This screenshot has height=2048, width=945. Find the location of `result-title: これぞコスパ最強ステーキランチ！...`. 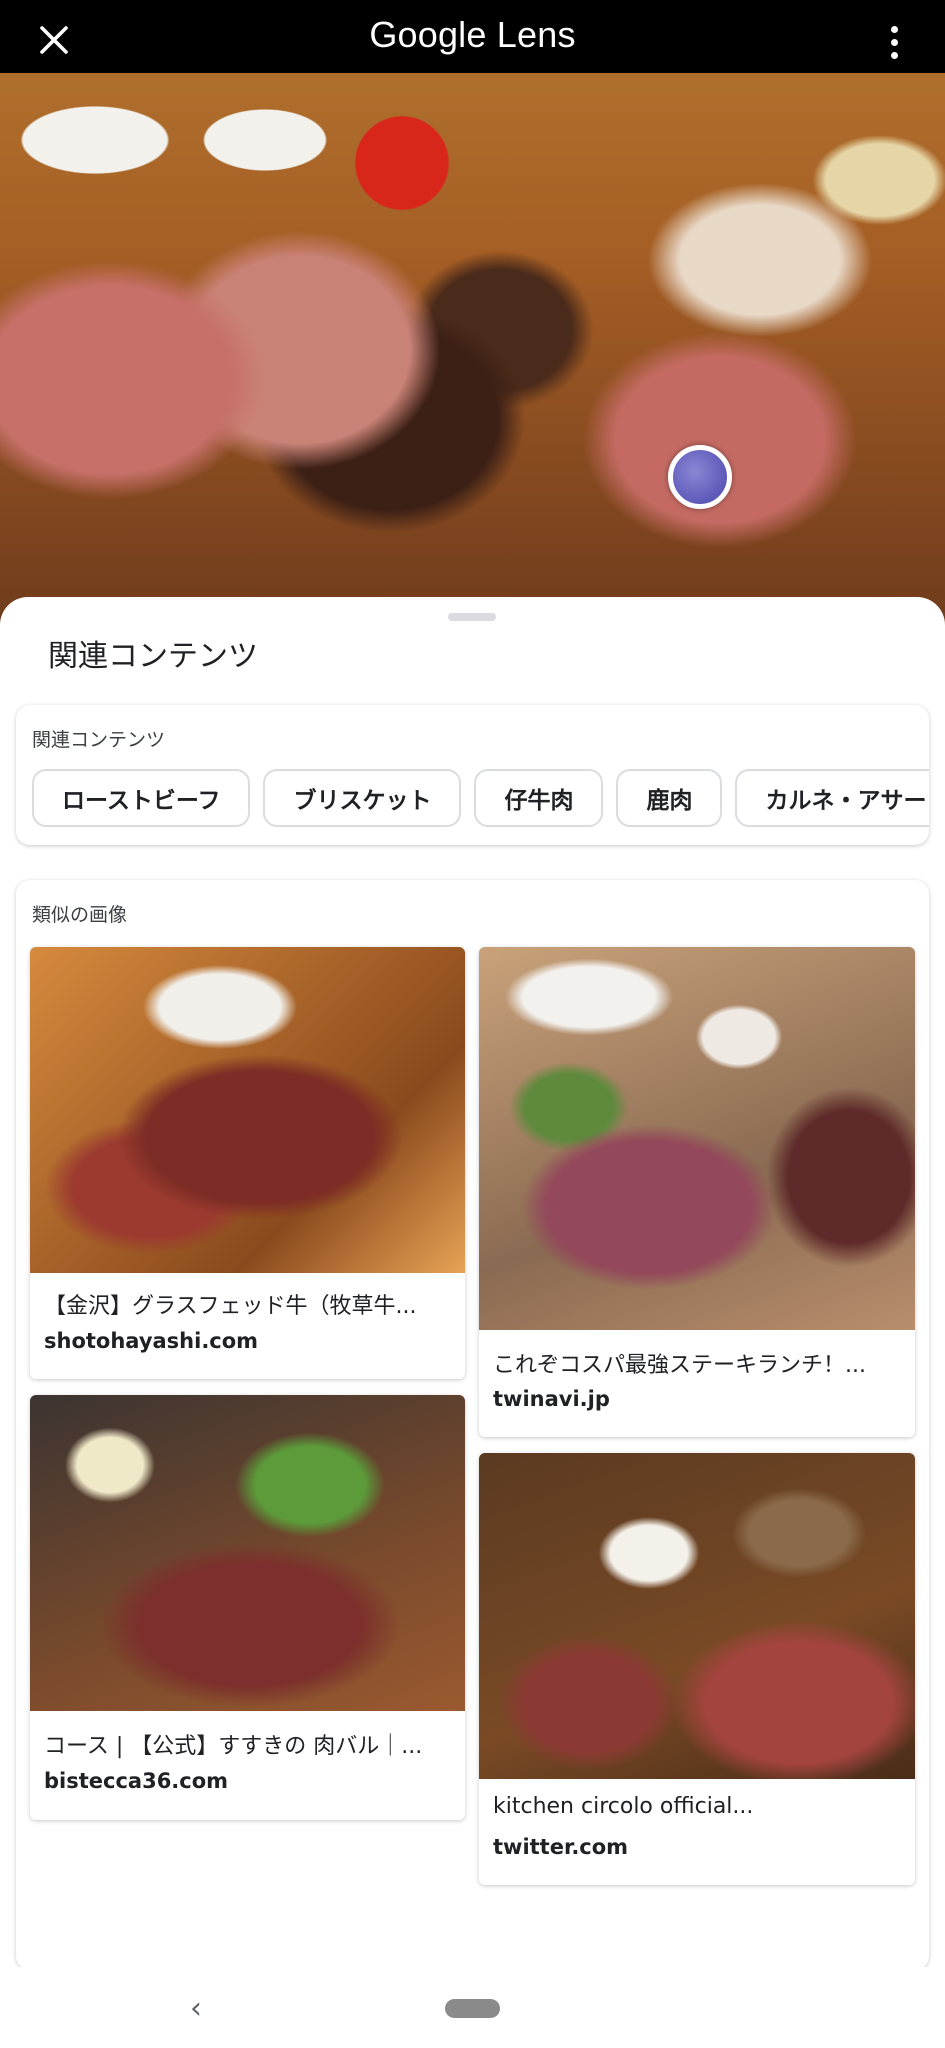

result-title: これぞコスパ最強ステーキランチ！... is located at coordinates (697, 1363).